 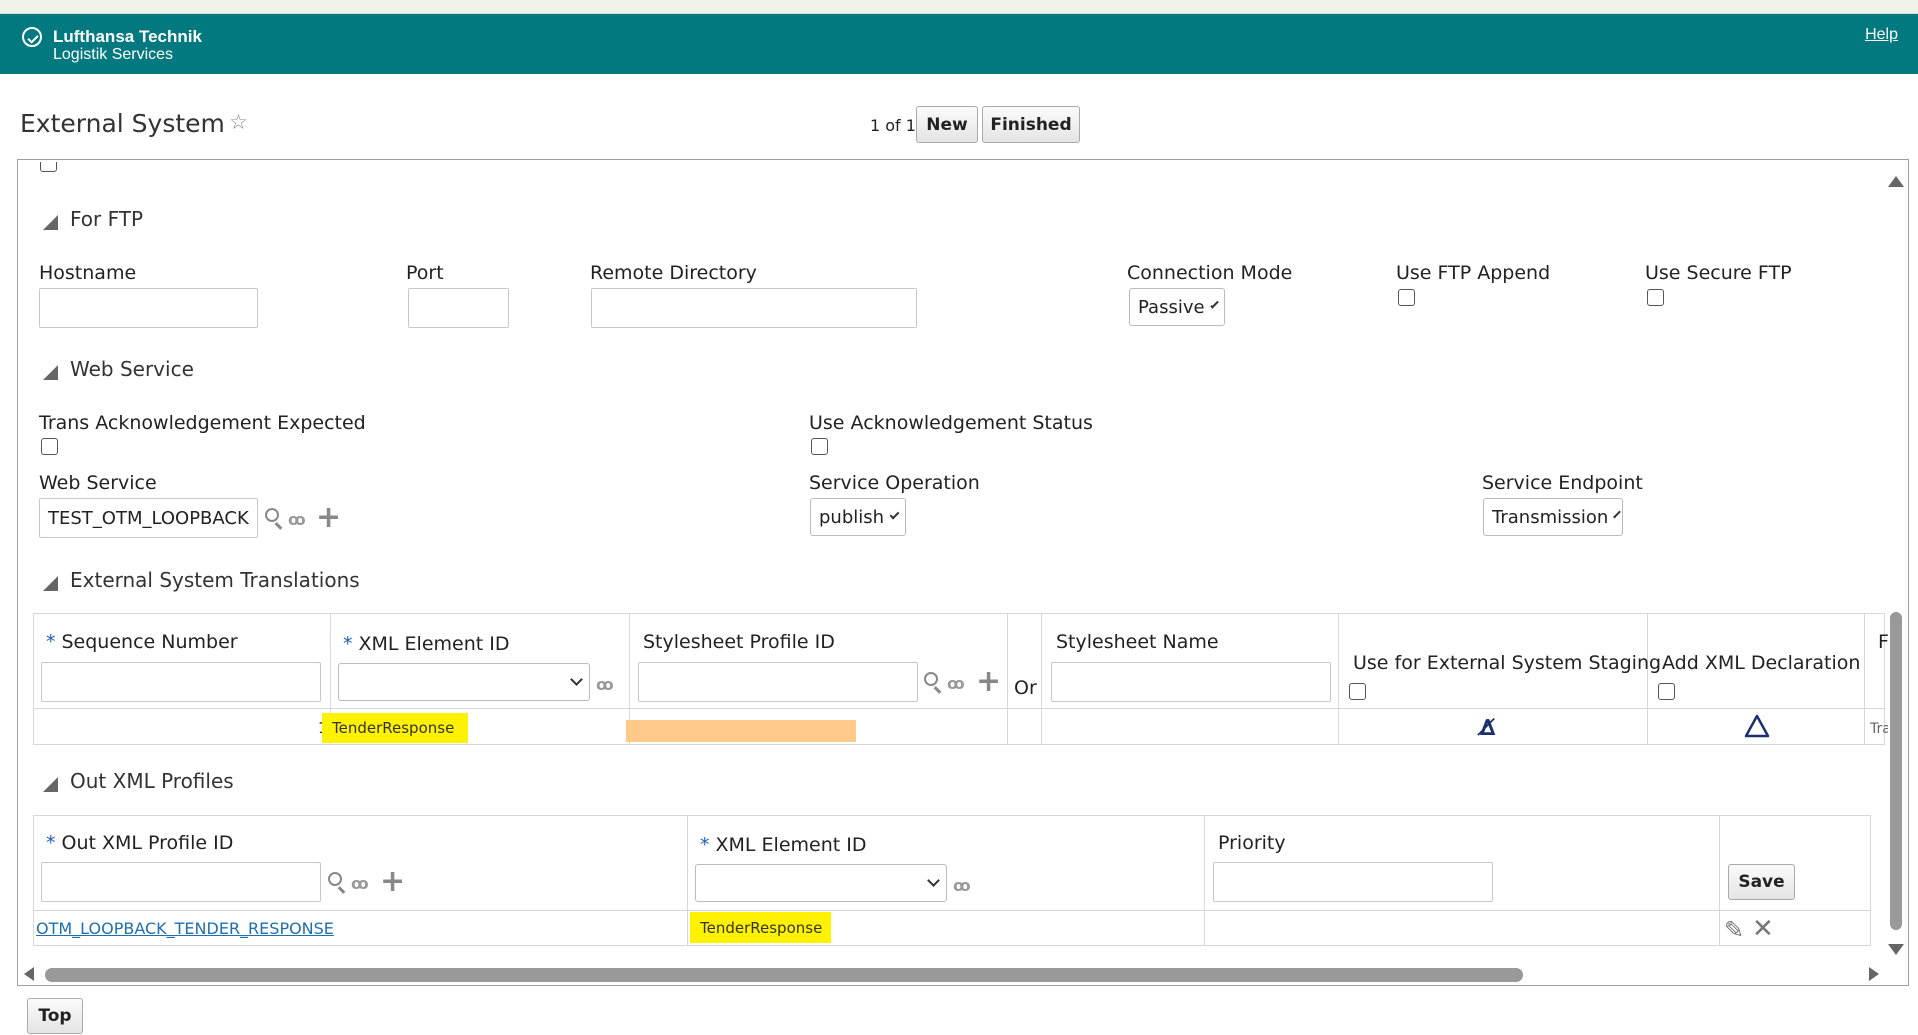 I want to click on col-header-sequence-number: * Sequence Number, so click(x=142, y=642).